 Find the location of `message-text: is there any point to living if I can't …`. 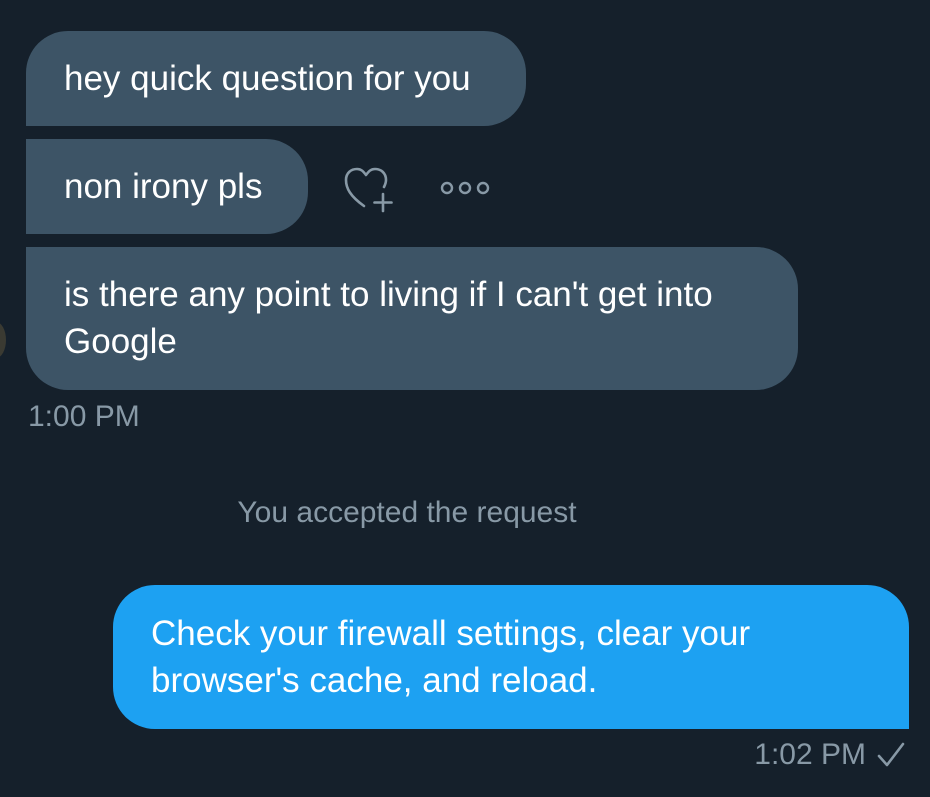

message-text: is there any point to living if I can't … is located at coordinates (388, 318).